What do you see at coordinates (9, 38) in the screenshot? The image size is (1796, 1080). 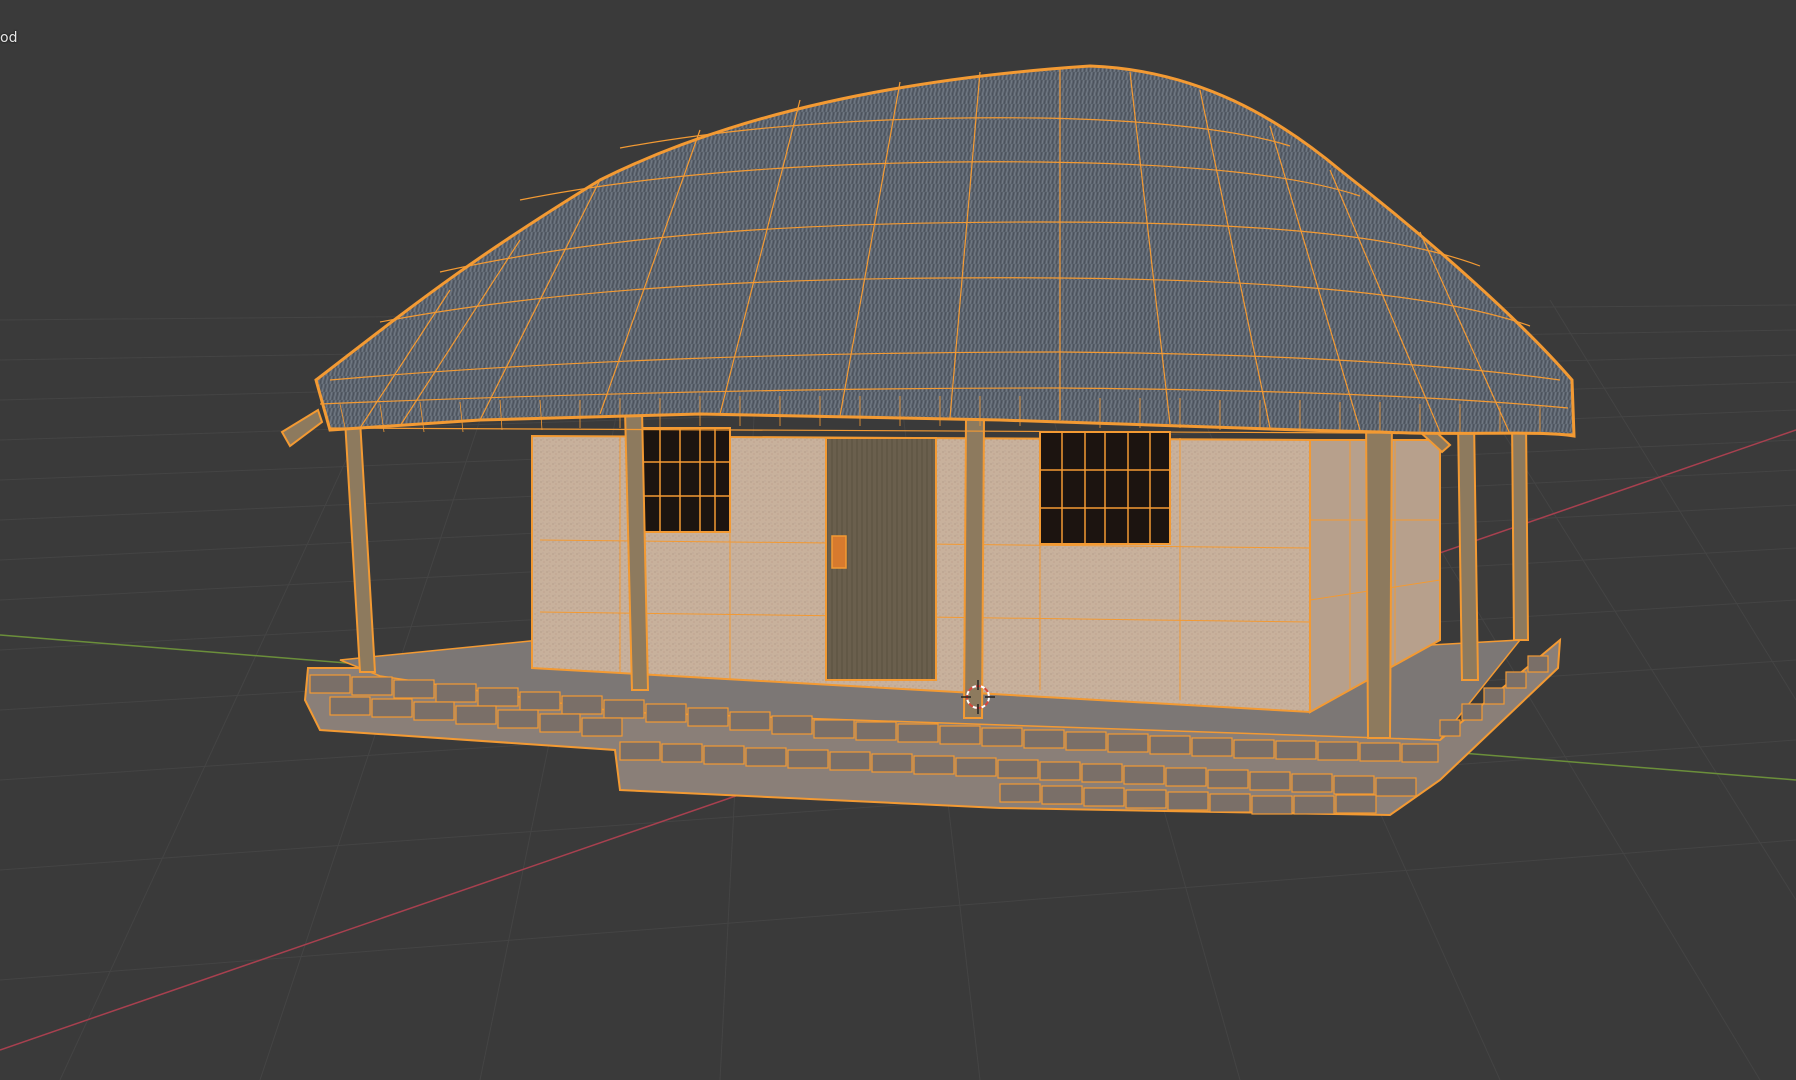 I see `viewport-mode-label: od` at bounding box center [9, 38].